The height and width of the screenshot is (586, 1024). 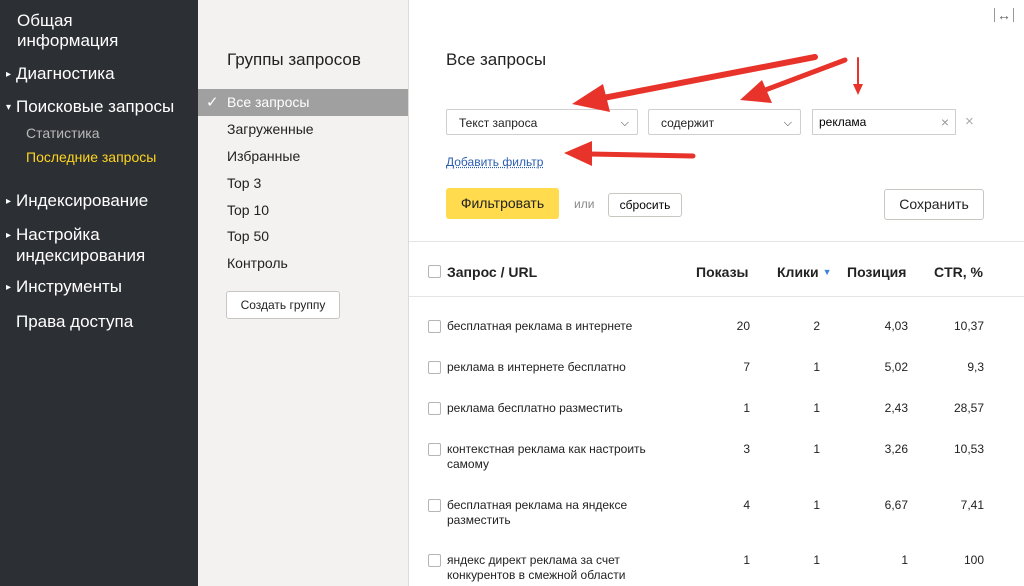 What do you see at coordinates (934, 204) in the screenshot?
I see `save-button: Сохранить` at bounding box center [934, 204].